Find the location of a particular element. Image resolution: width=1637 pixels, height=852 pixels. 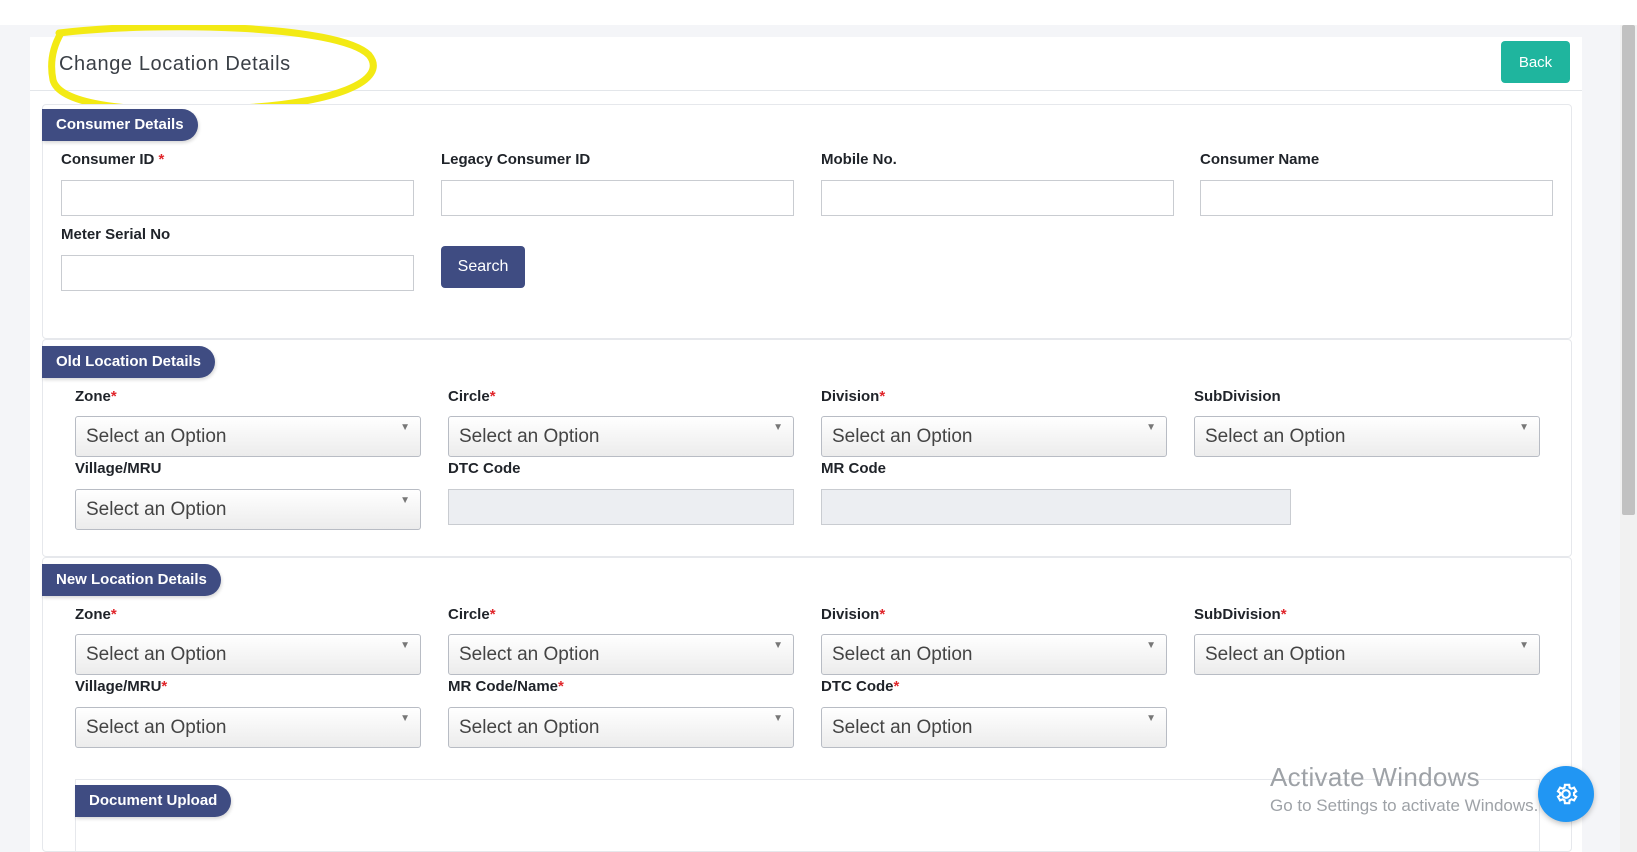

card-header: Change Location Details Back is located at coordinates (806, 69).